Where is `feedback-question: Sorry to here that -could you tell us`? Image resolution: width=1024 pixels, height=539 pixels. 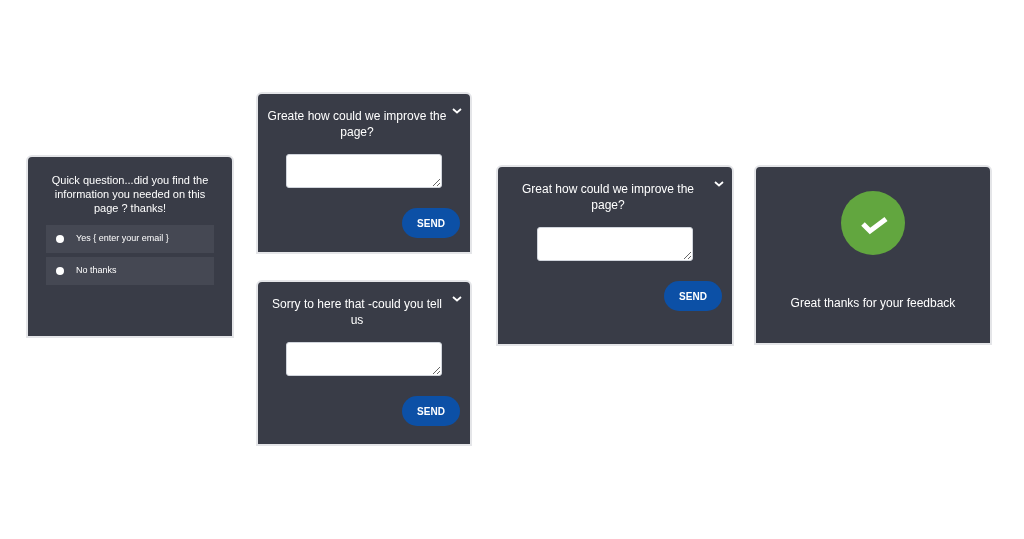 feedback-question: Sorry to here that -could you tell us is located at coordinates (357, 312).